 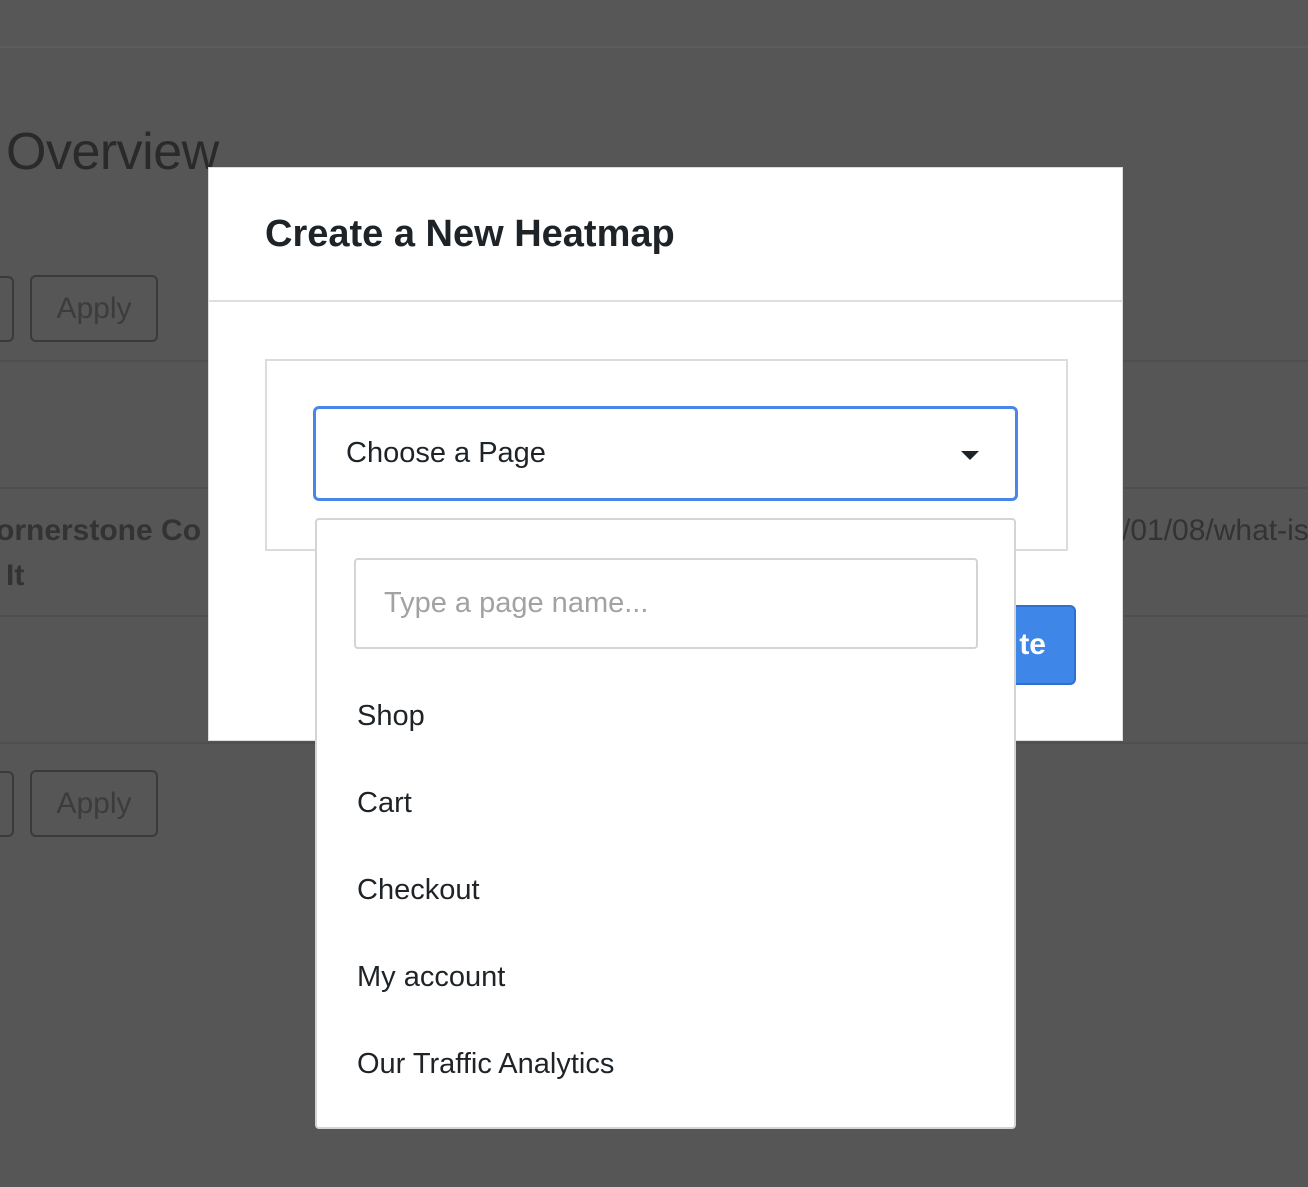 I want to click on dropdown-option-our-traffic-analytics: Our Traffic Analytics, so click(x=485, y=1064).